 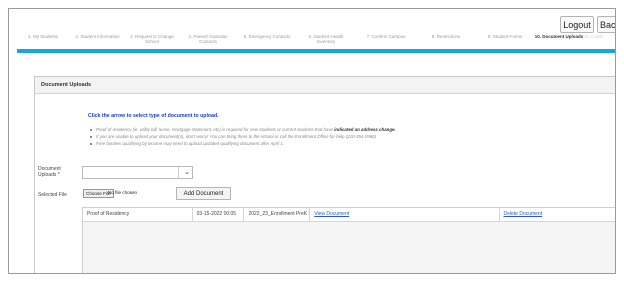 I want to click on step-student-forms: 9. Student Forms, so click(x=505, y=42).